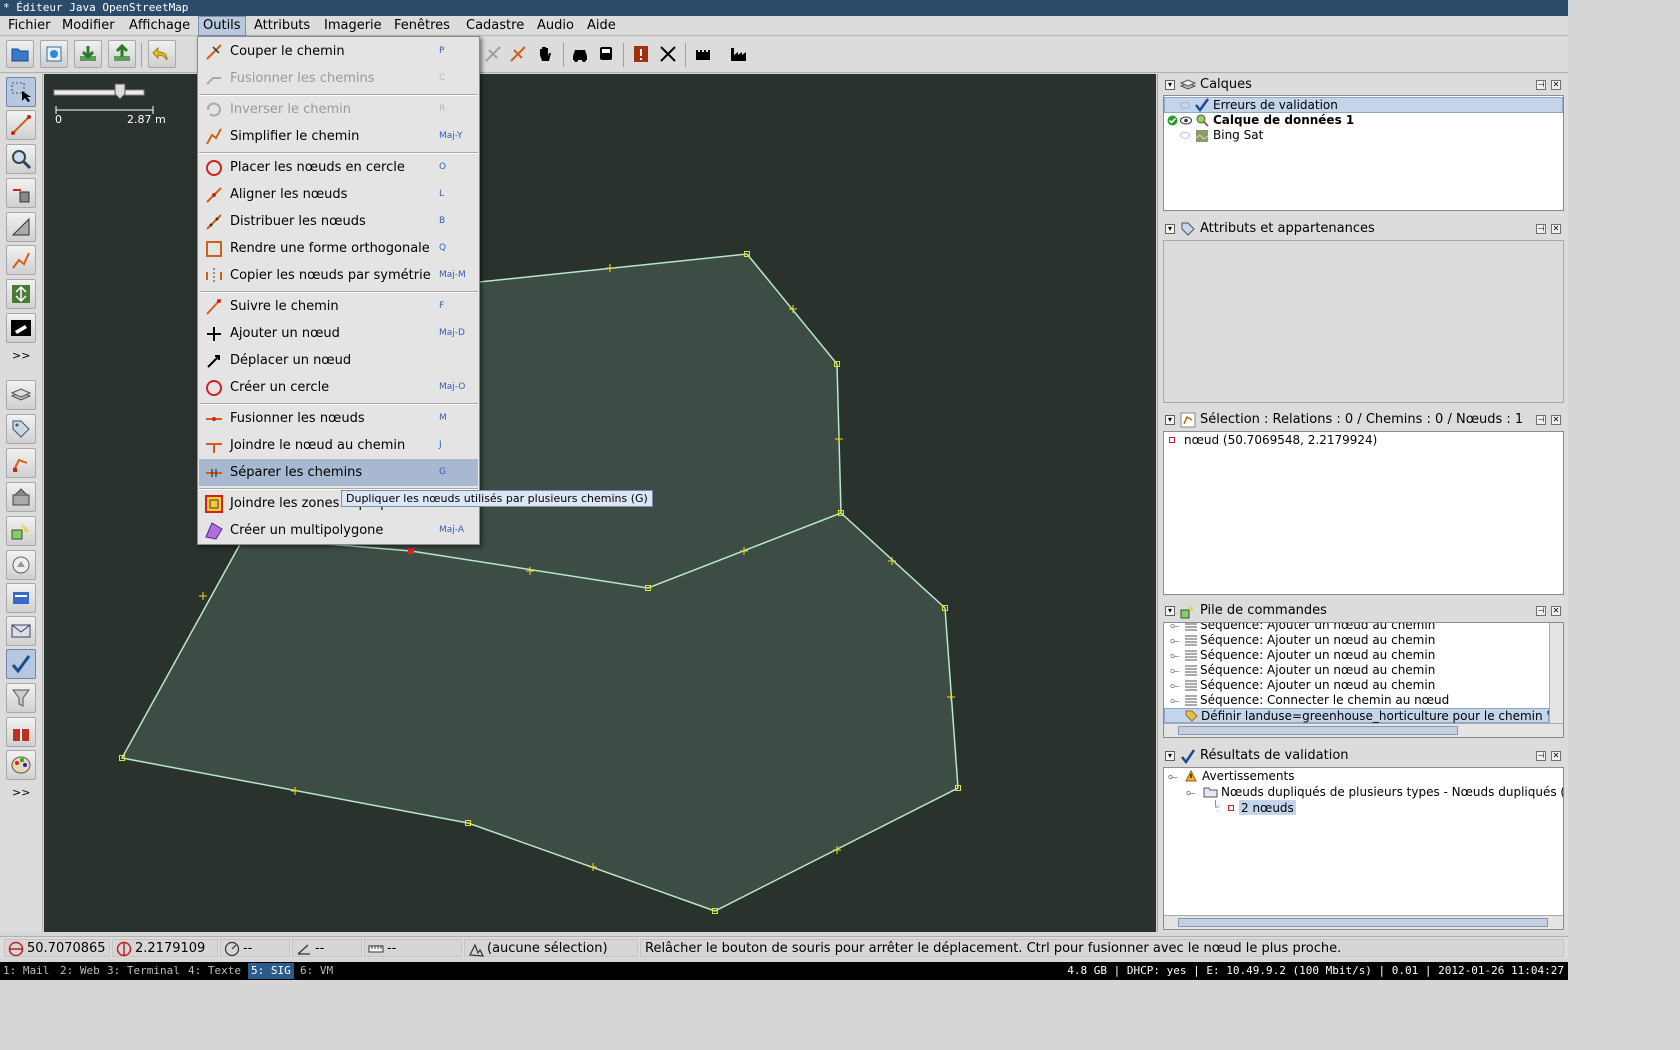 This screenshot has width=1680, height=1050. What do you see at coordinates (316, 971) in the screenshot?
I see `workspace-6: 6: VM` at bounding box center [316, 971].